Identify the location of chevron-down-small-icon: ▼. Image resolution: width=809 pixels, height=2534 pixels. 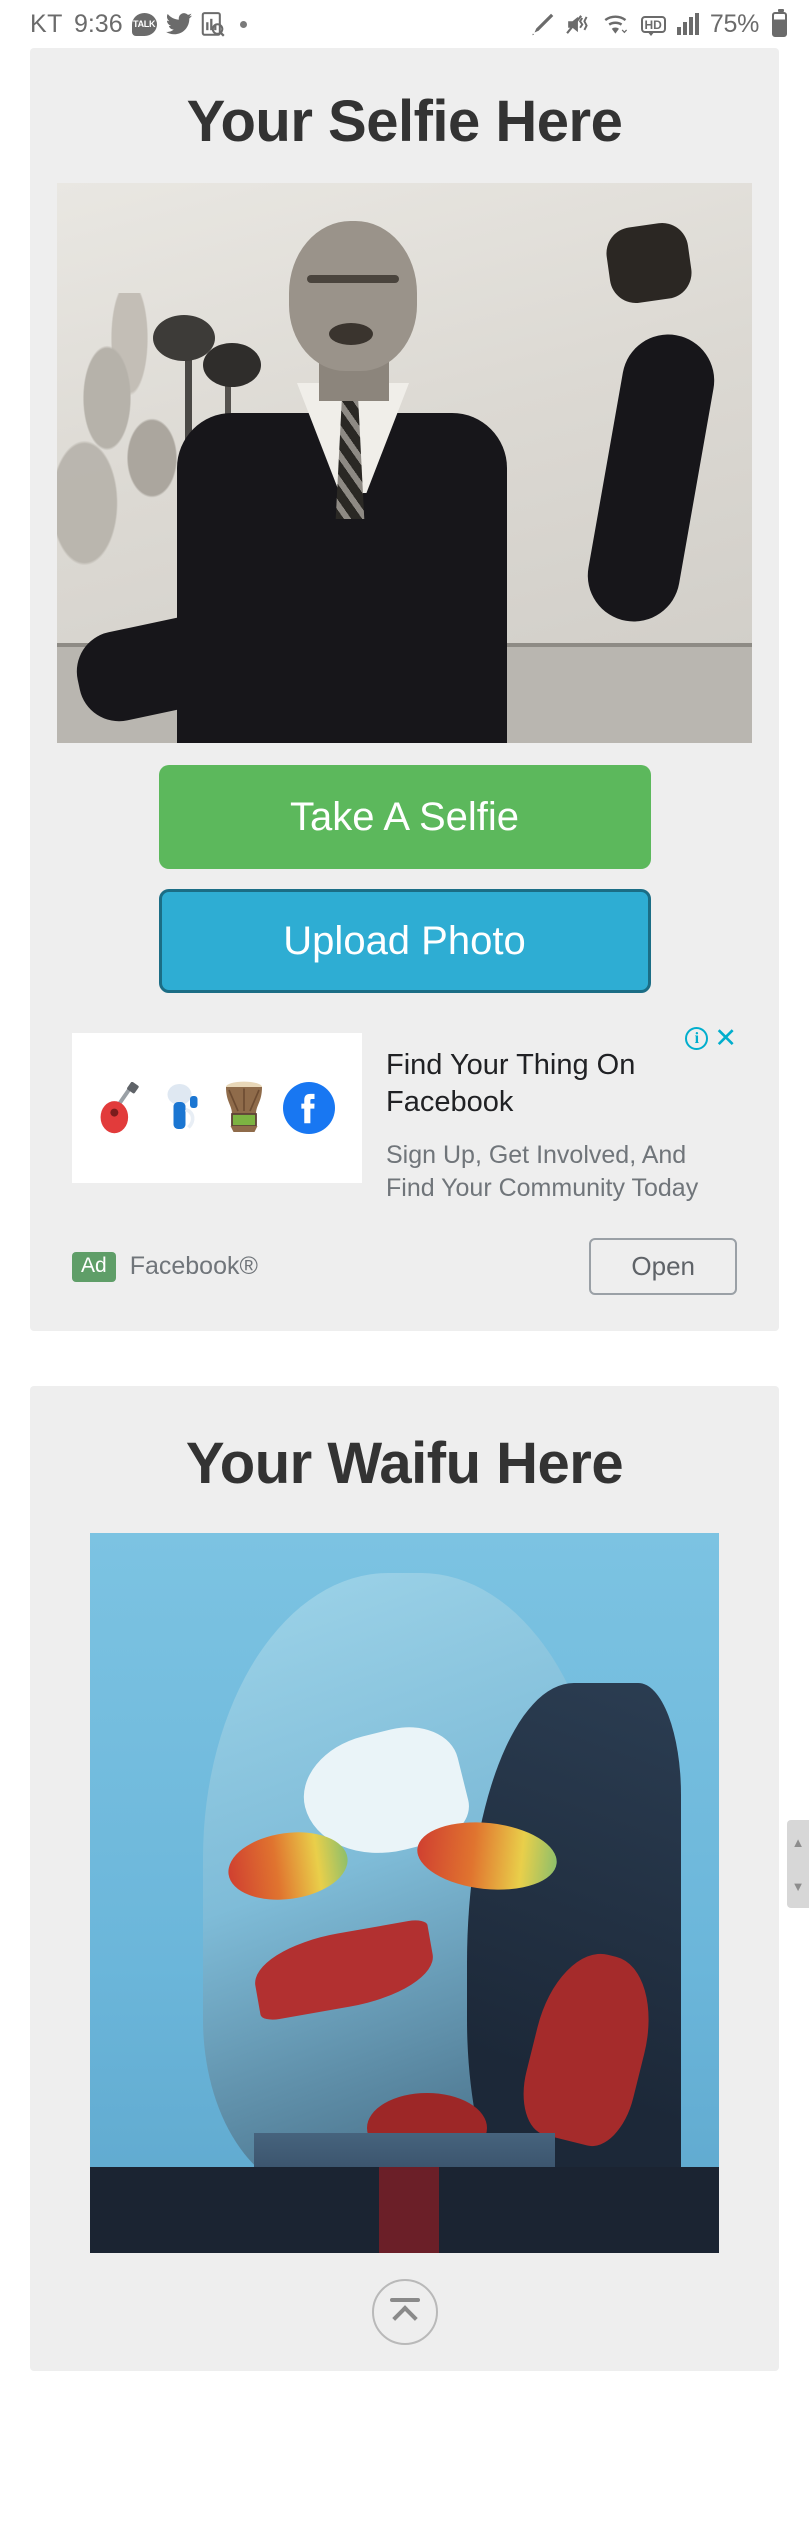
(798, 1886).